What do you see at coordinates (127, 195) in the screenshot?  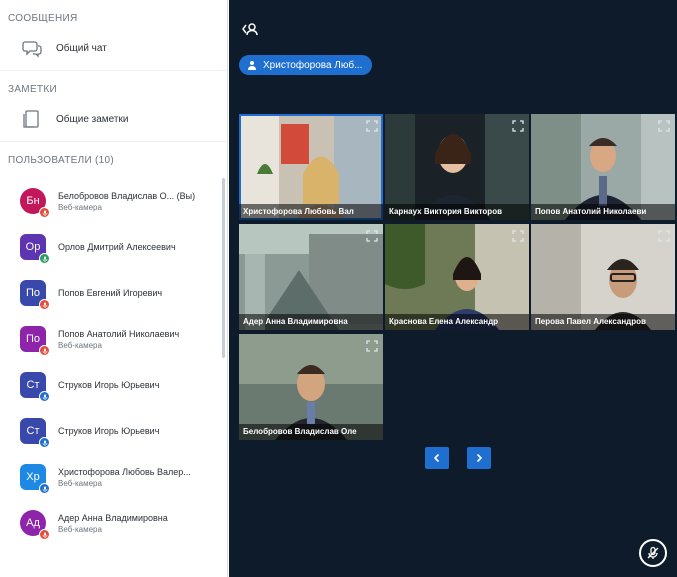 I see `user-name: Белобровов Владислав О... (Вы)` at bounding box center [127, 195].